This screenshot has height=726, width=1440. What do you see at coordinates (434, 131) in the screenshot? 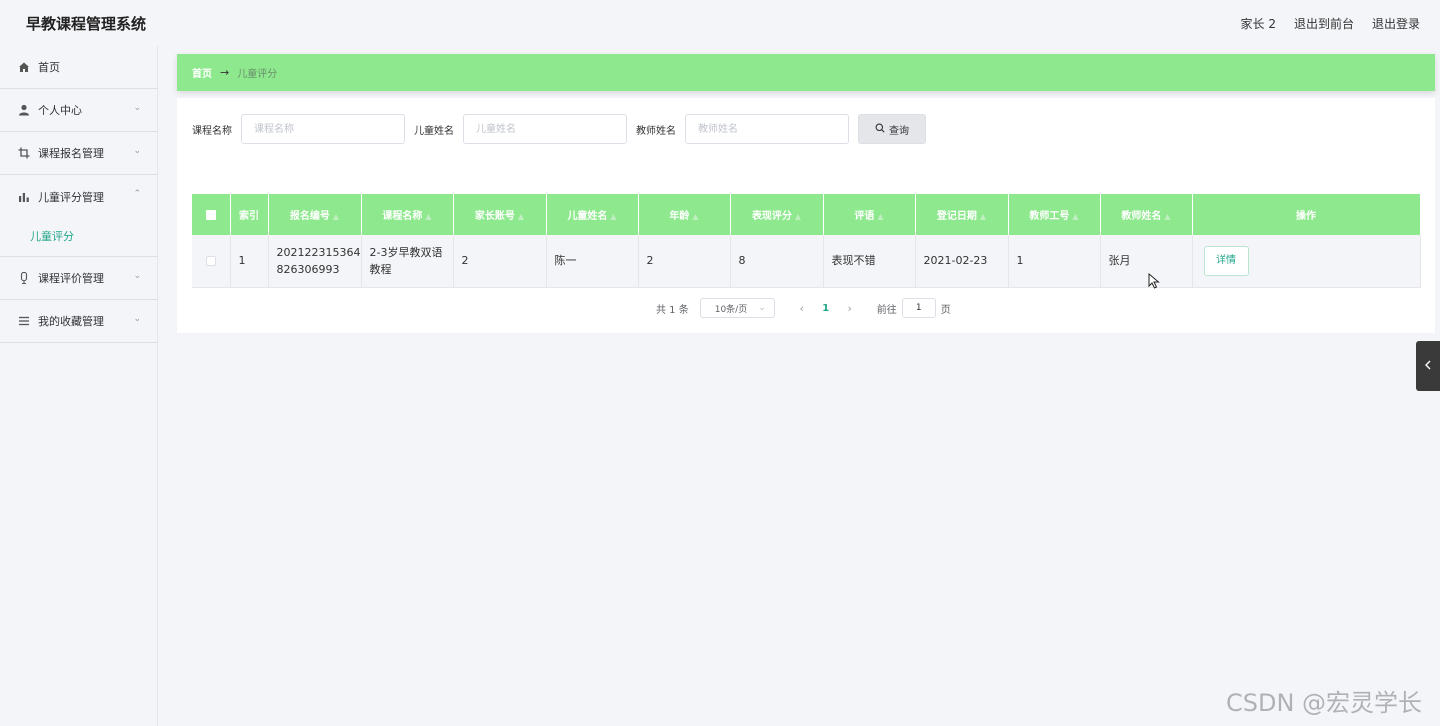
I see `child-name-label: 儿童姓名` at bounding box center [434, 131].